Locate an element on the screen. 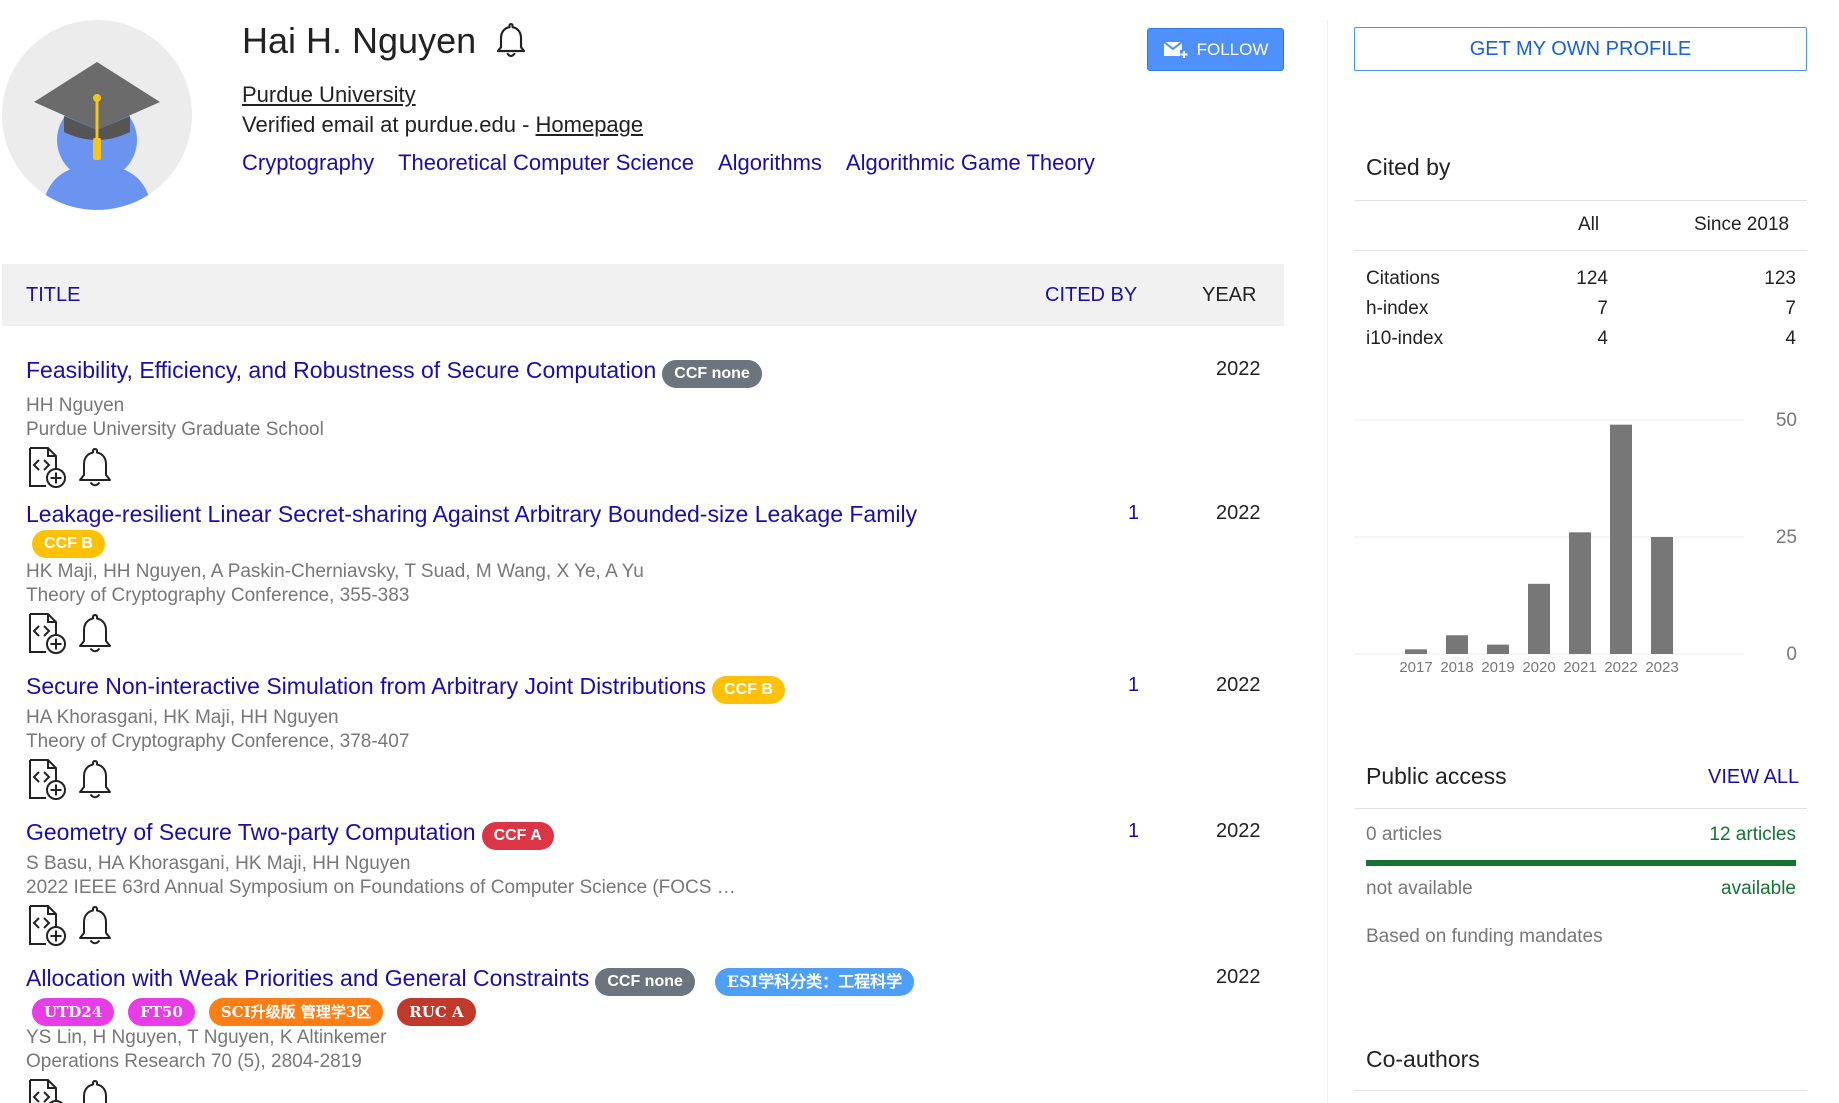 Image resolution: width=1839 pixels, height=1103 pixels. chart-y-tick-label: 0 is located at coordinates (1791, 654).